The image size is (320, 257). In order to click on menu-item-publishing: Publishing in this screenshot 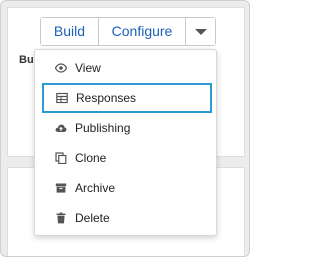, I will do `click(125, 128)`.